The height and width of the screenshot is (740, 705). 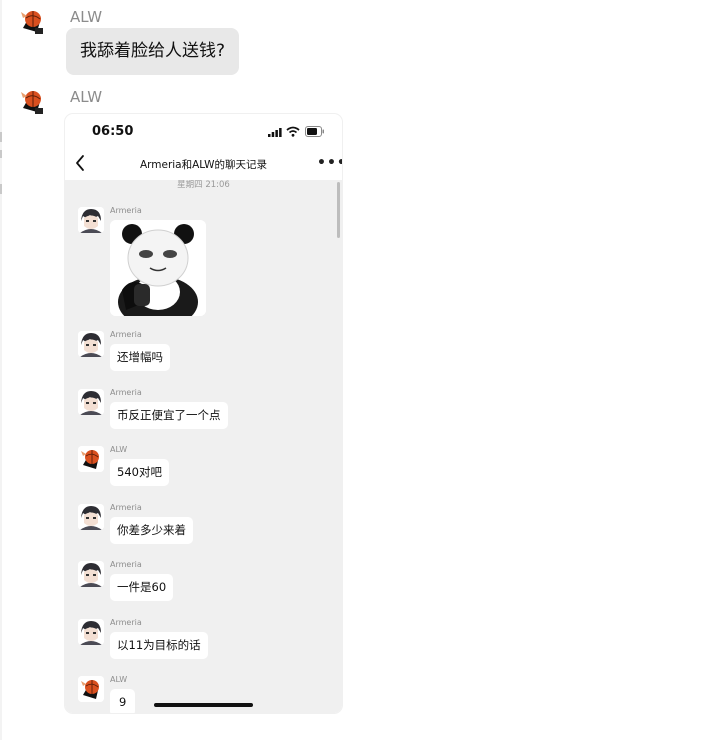 What do you see at coordinates (203, 131) in the screenshot?
I see `phone-status-bar: 06:50` at bounding box center [203, 131].